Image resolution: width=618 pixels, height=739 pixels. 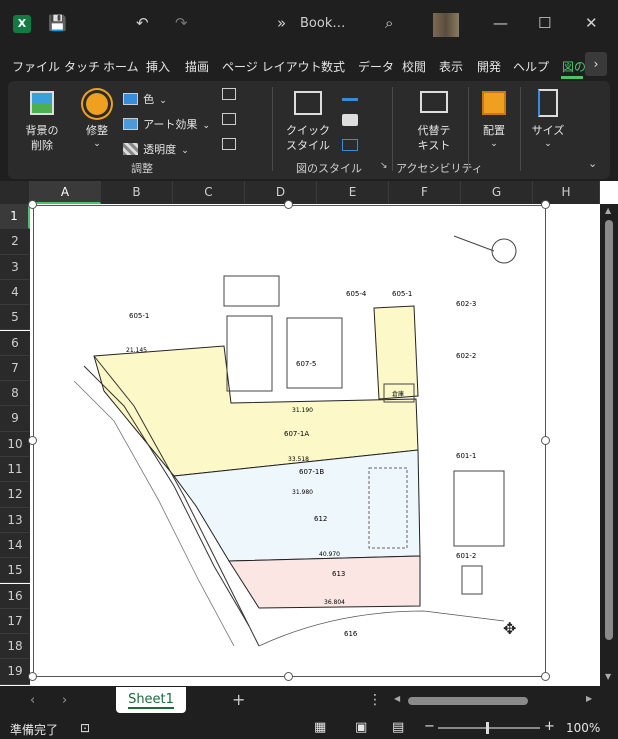 What do you see at coordinates (609, 430) in the screenshot?
I see `vertical-scroll-thumb` at bounding box center [609, 430].